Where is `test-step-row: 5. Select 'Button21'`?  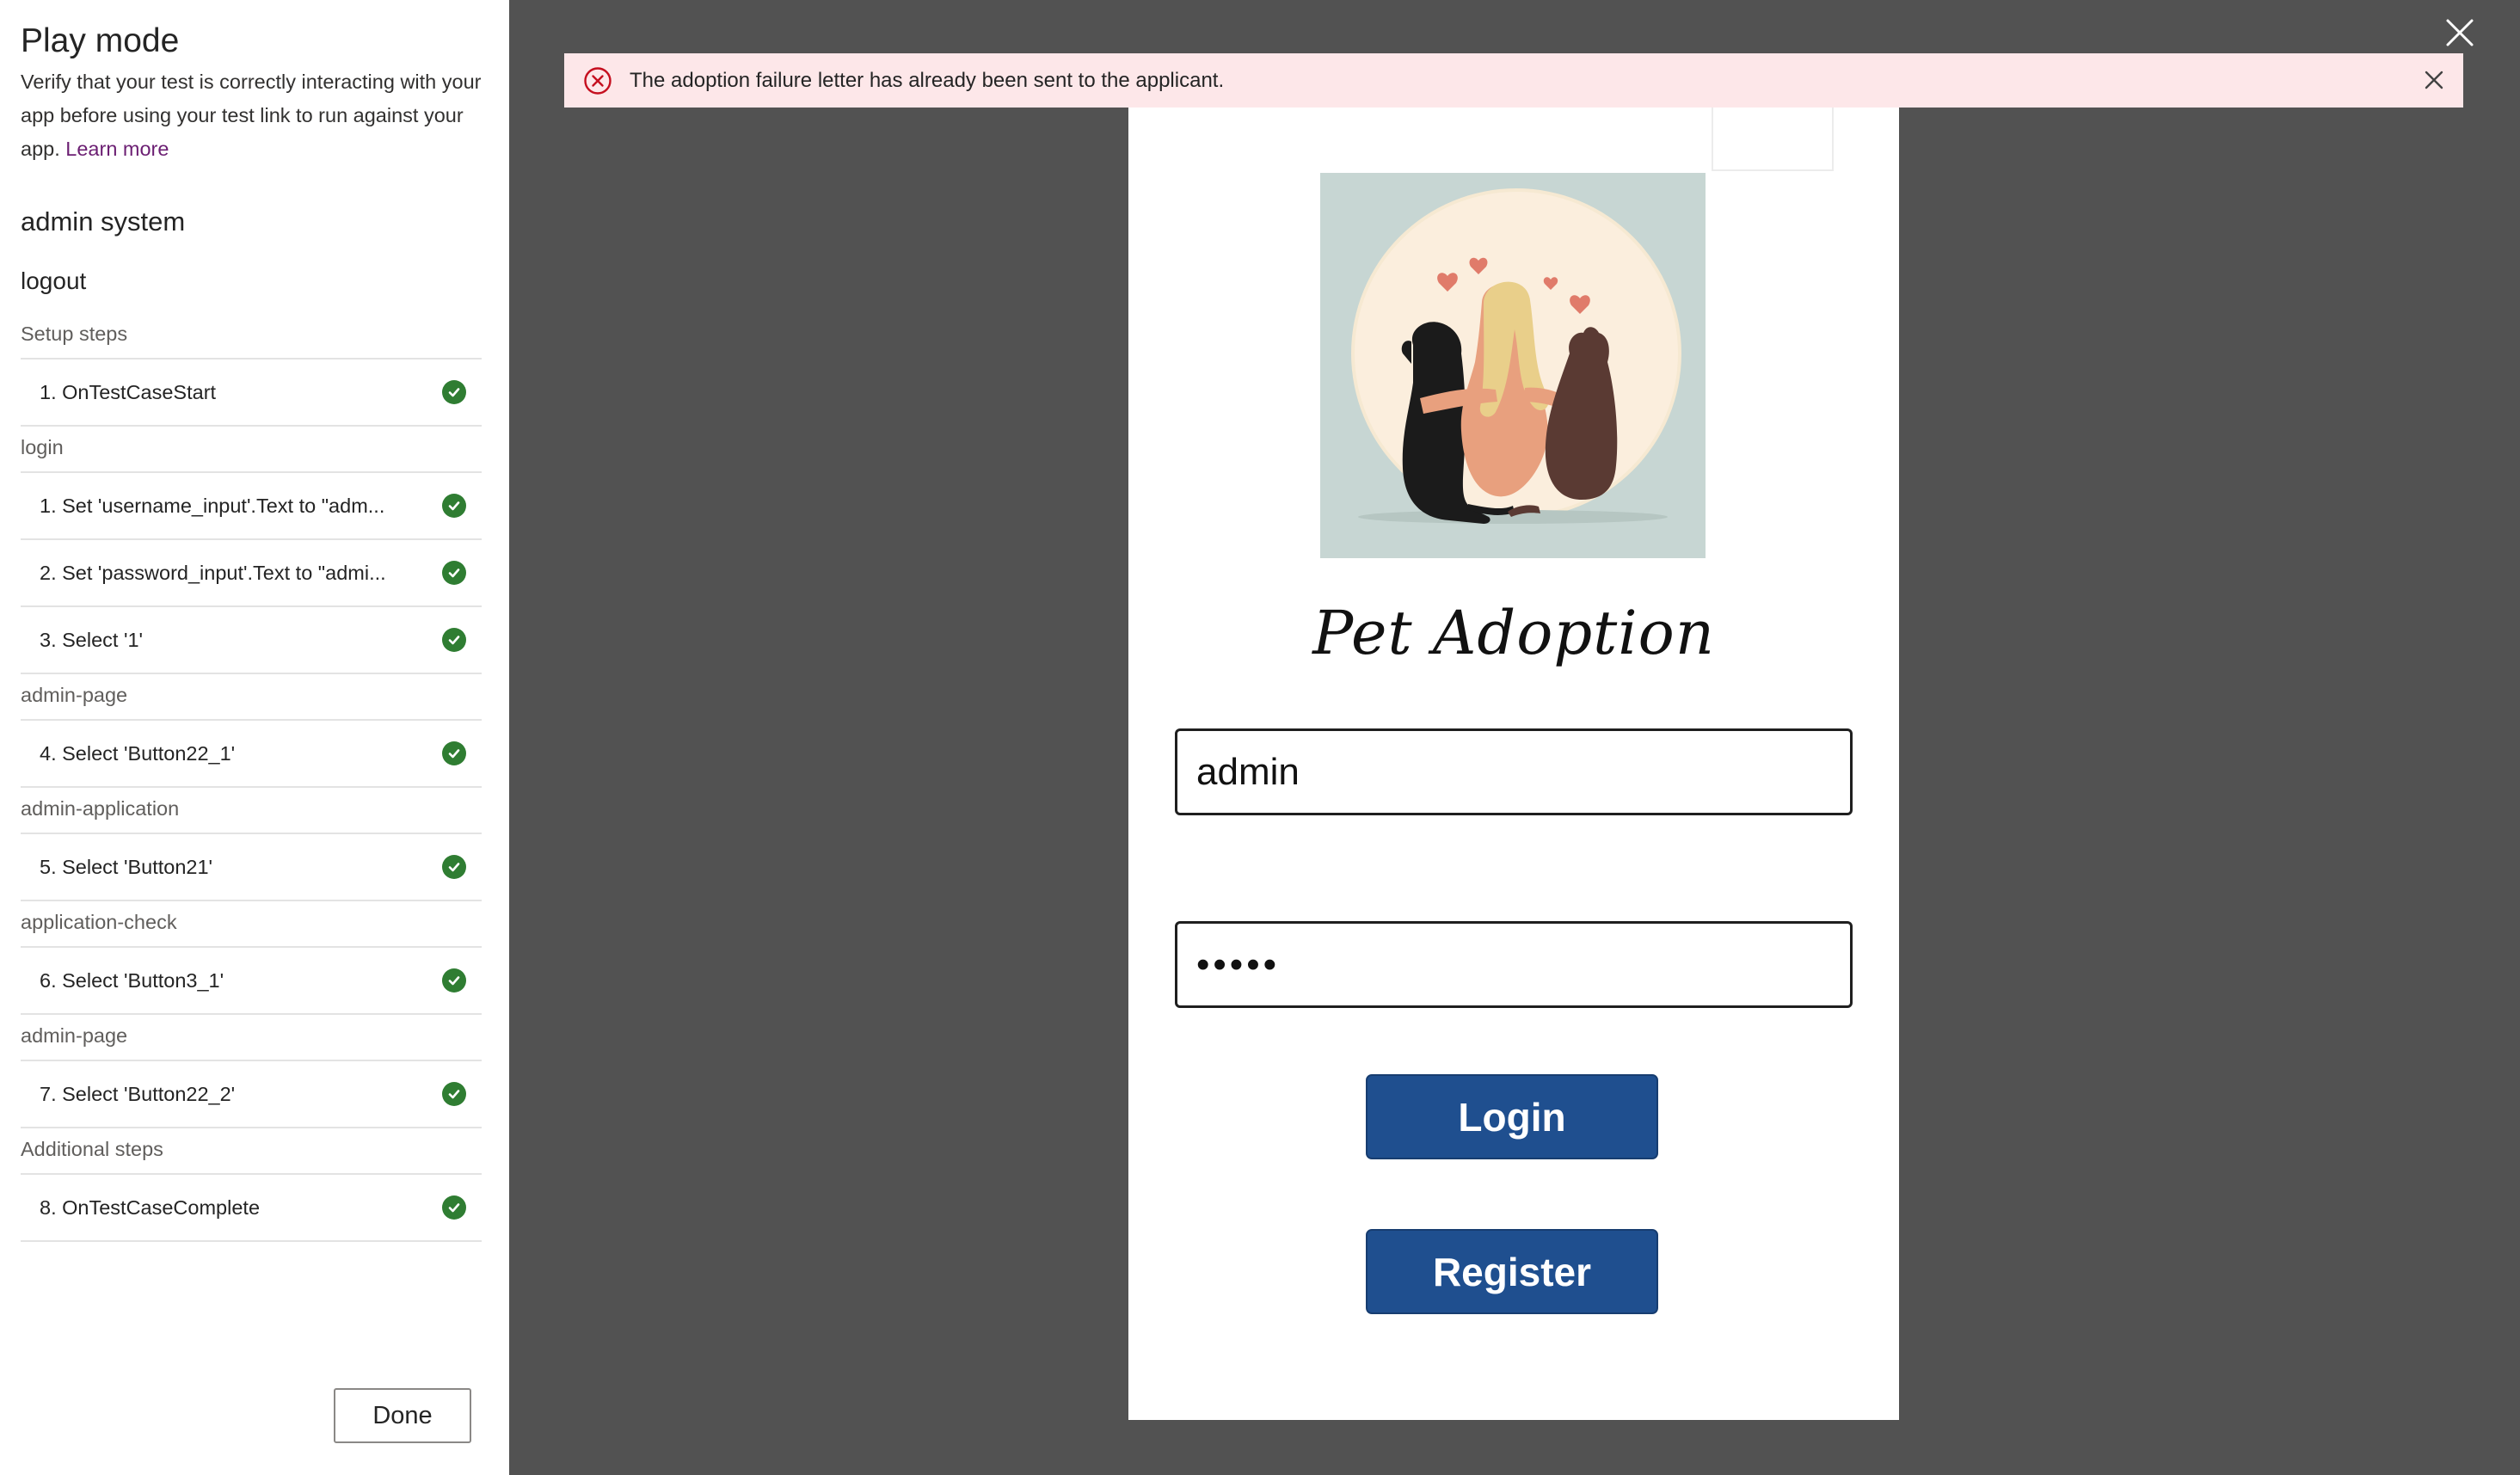 test-step-row: 5. Select 'Button21' is located at coordinates (252, 868).